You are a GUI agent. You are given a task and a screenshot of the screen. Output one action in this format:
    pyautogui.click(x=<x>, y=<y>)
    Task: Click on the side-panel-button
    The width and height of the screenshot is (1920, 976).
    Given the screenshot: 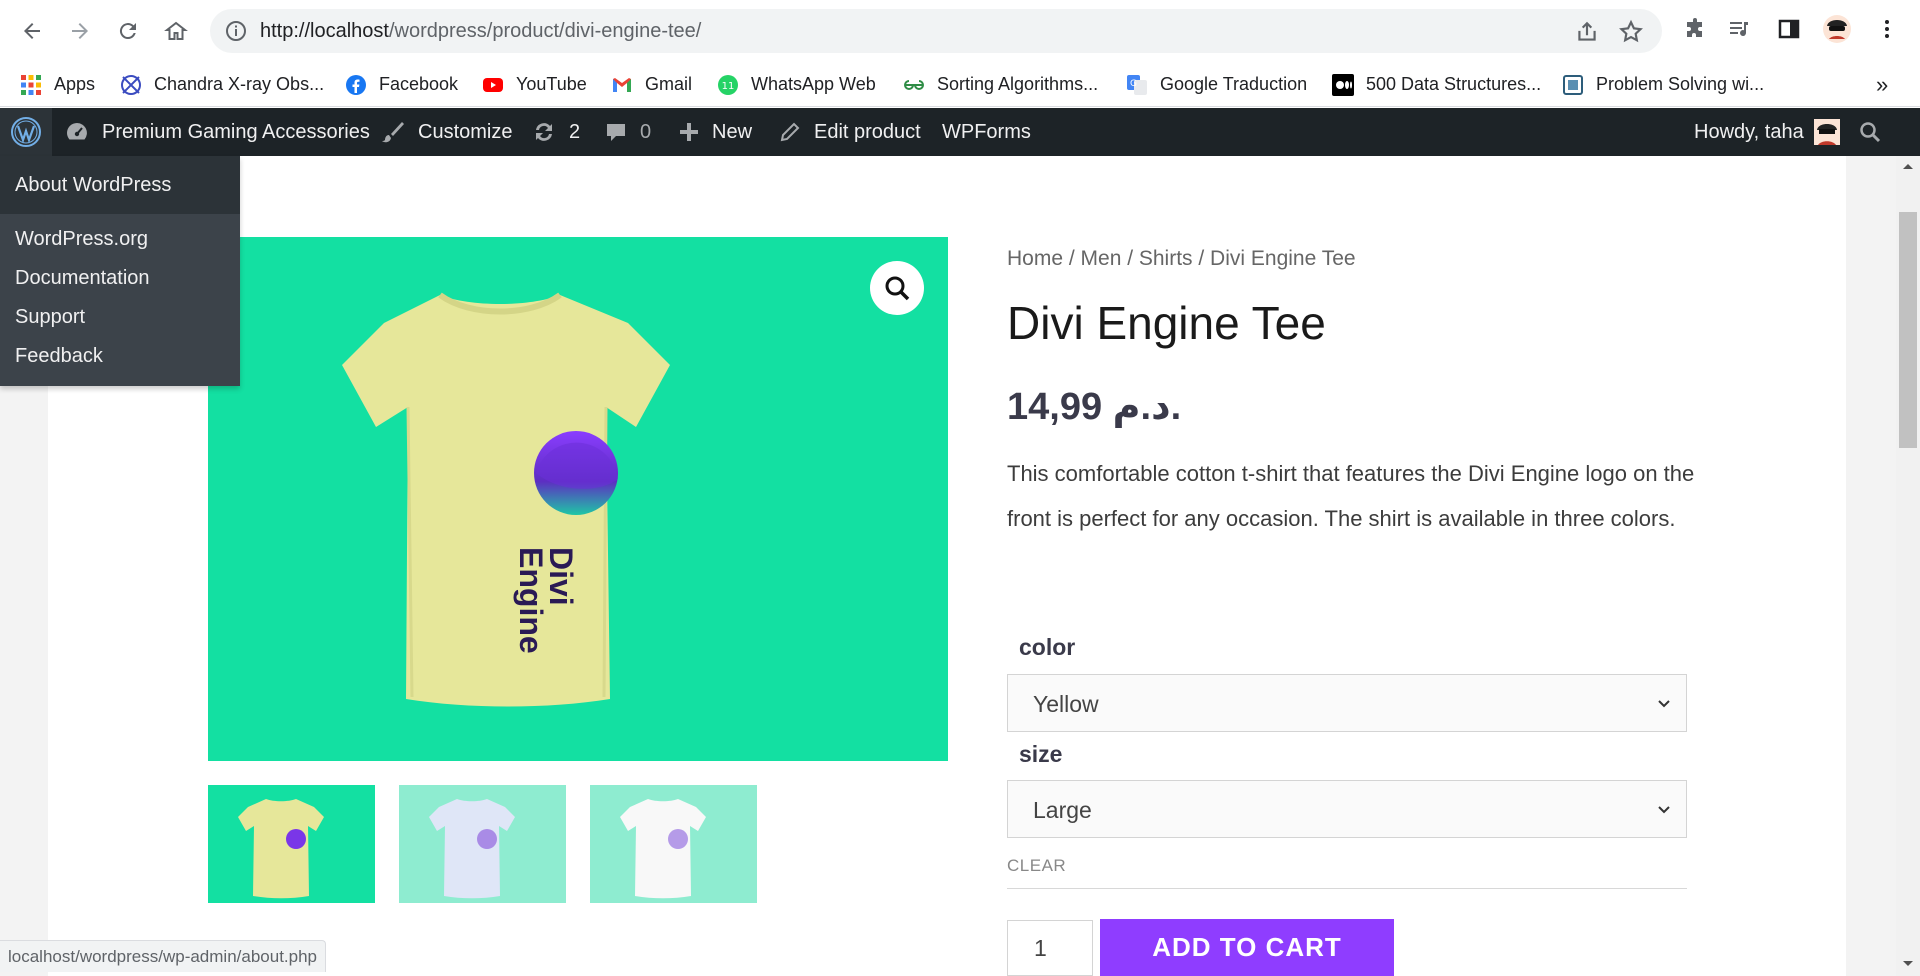 What is the action you would take?
    pyautogui.click(x=1789, y=29)
    